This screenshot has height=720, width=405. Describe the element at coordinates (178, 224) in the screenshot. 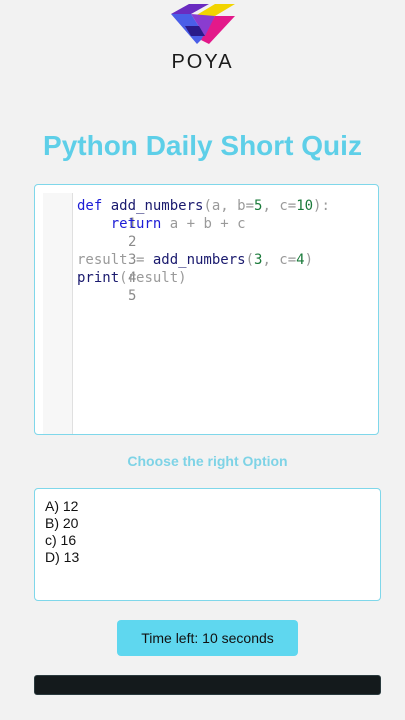

I see `code-text: return a + b + c` at that location.